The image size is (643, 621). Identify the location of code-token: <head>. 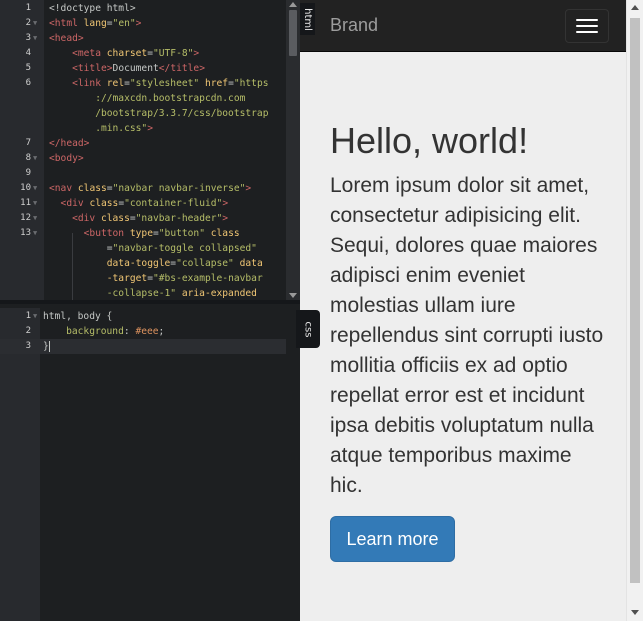
(66, 38).